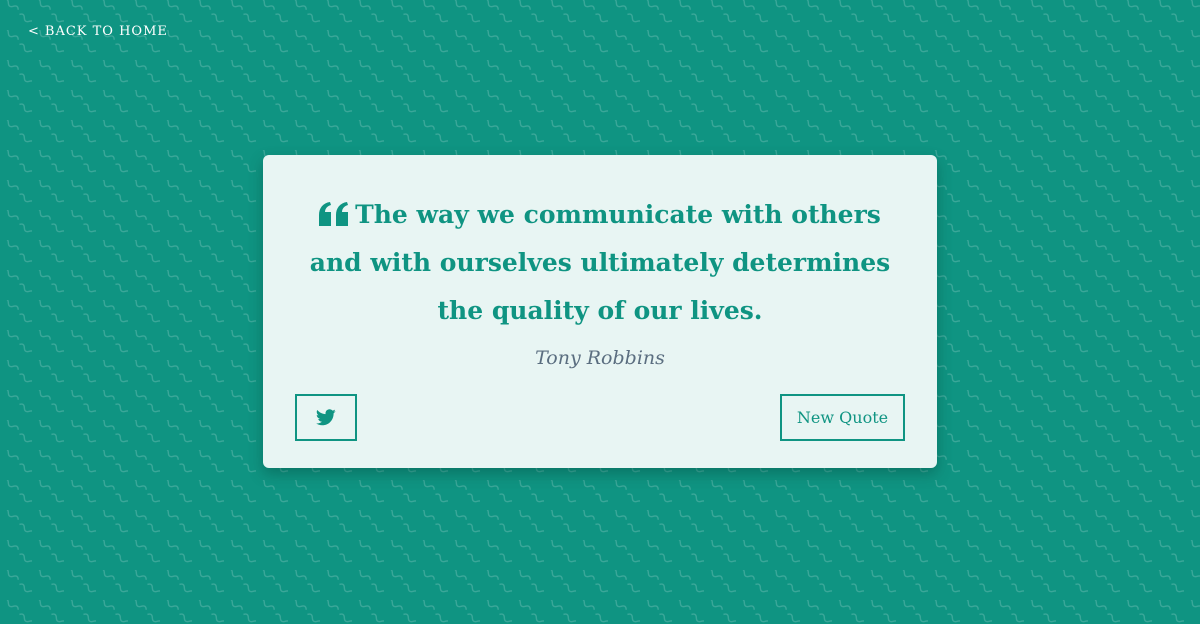 This screenshot has width=1200, height=624. I want to click on twitter-icon, so click(326, 417).